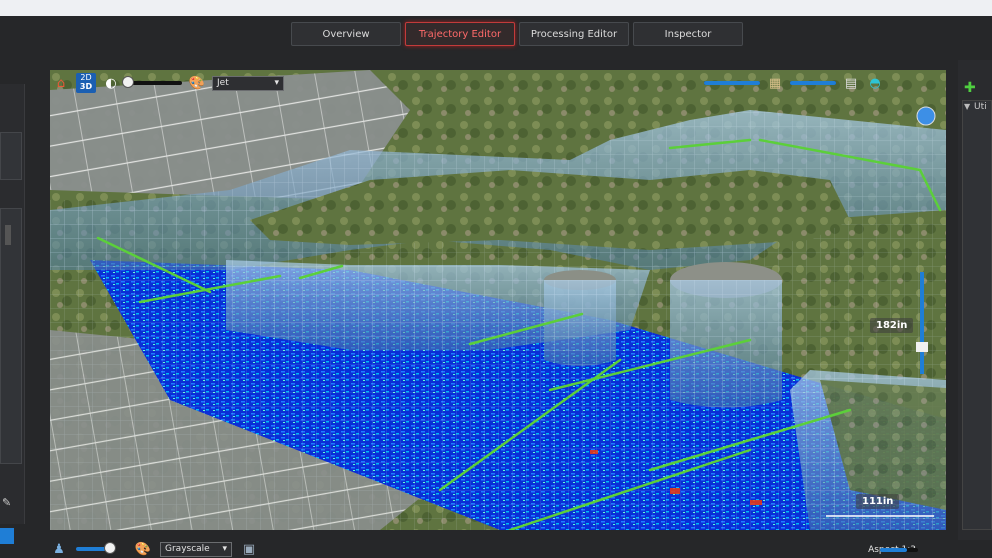  Describe the element at coordinates (187, 549) in the screenshot. I see `bottom-colormap-value: Grayscale` at that location.